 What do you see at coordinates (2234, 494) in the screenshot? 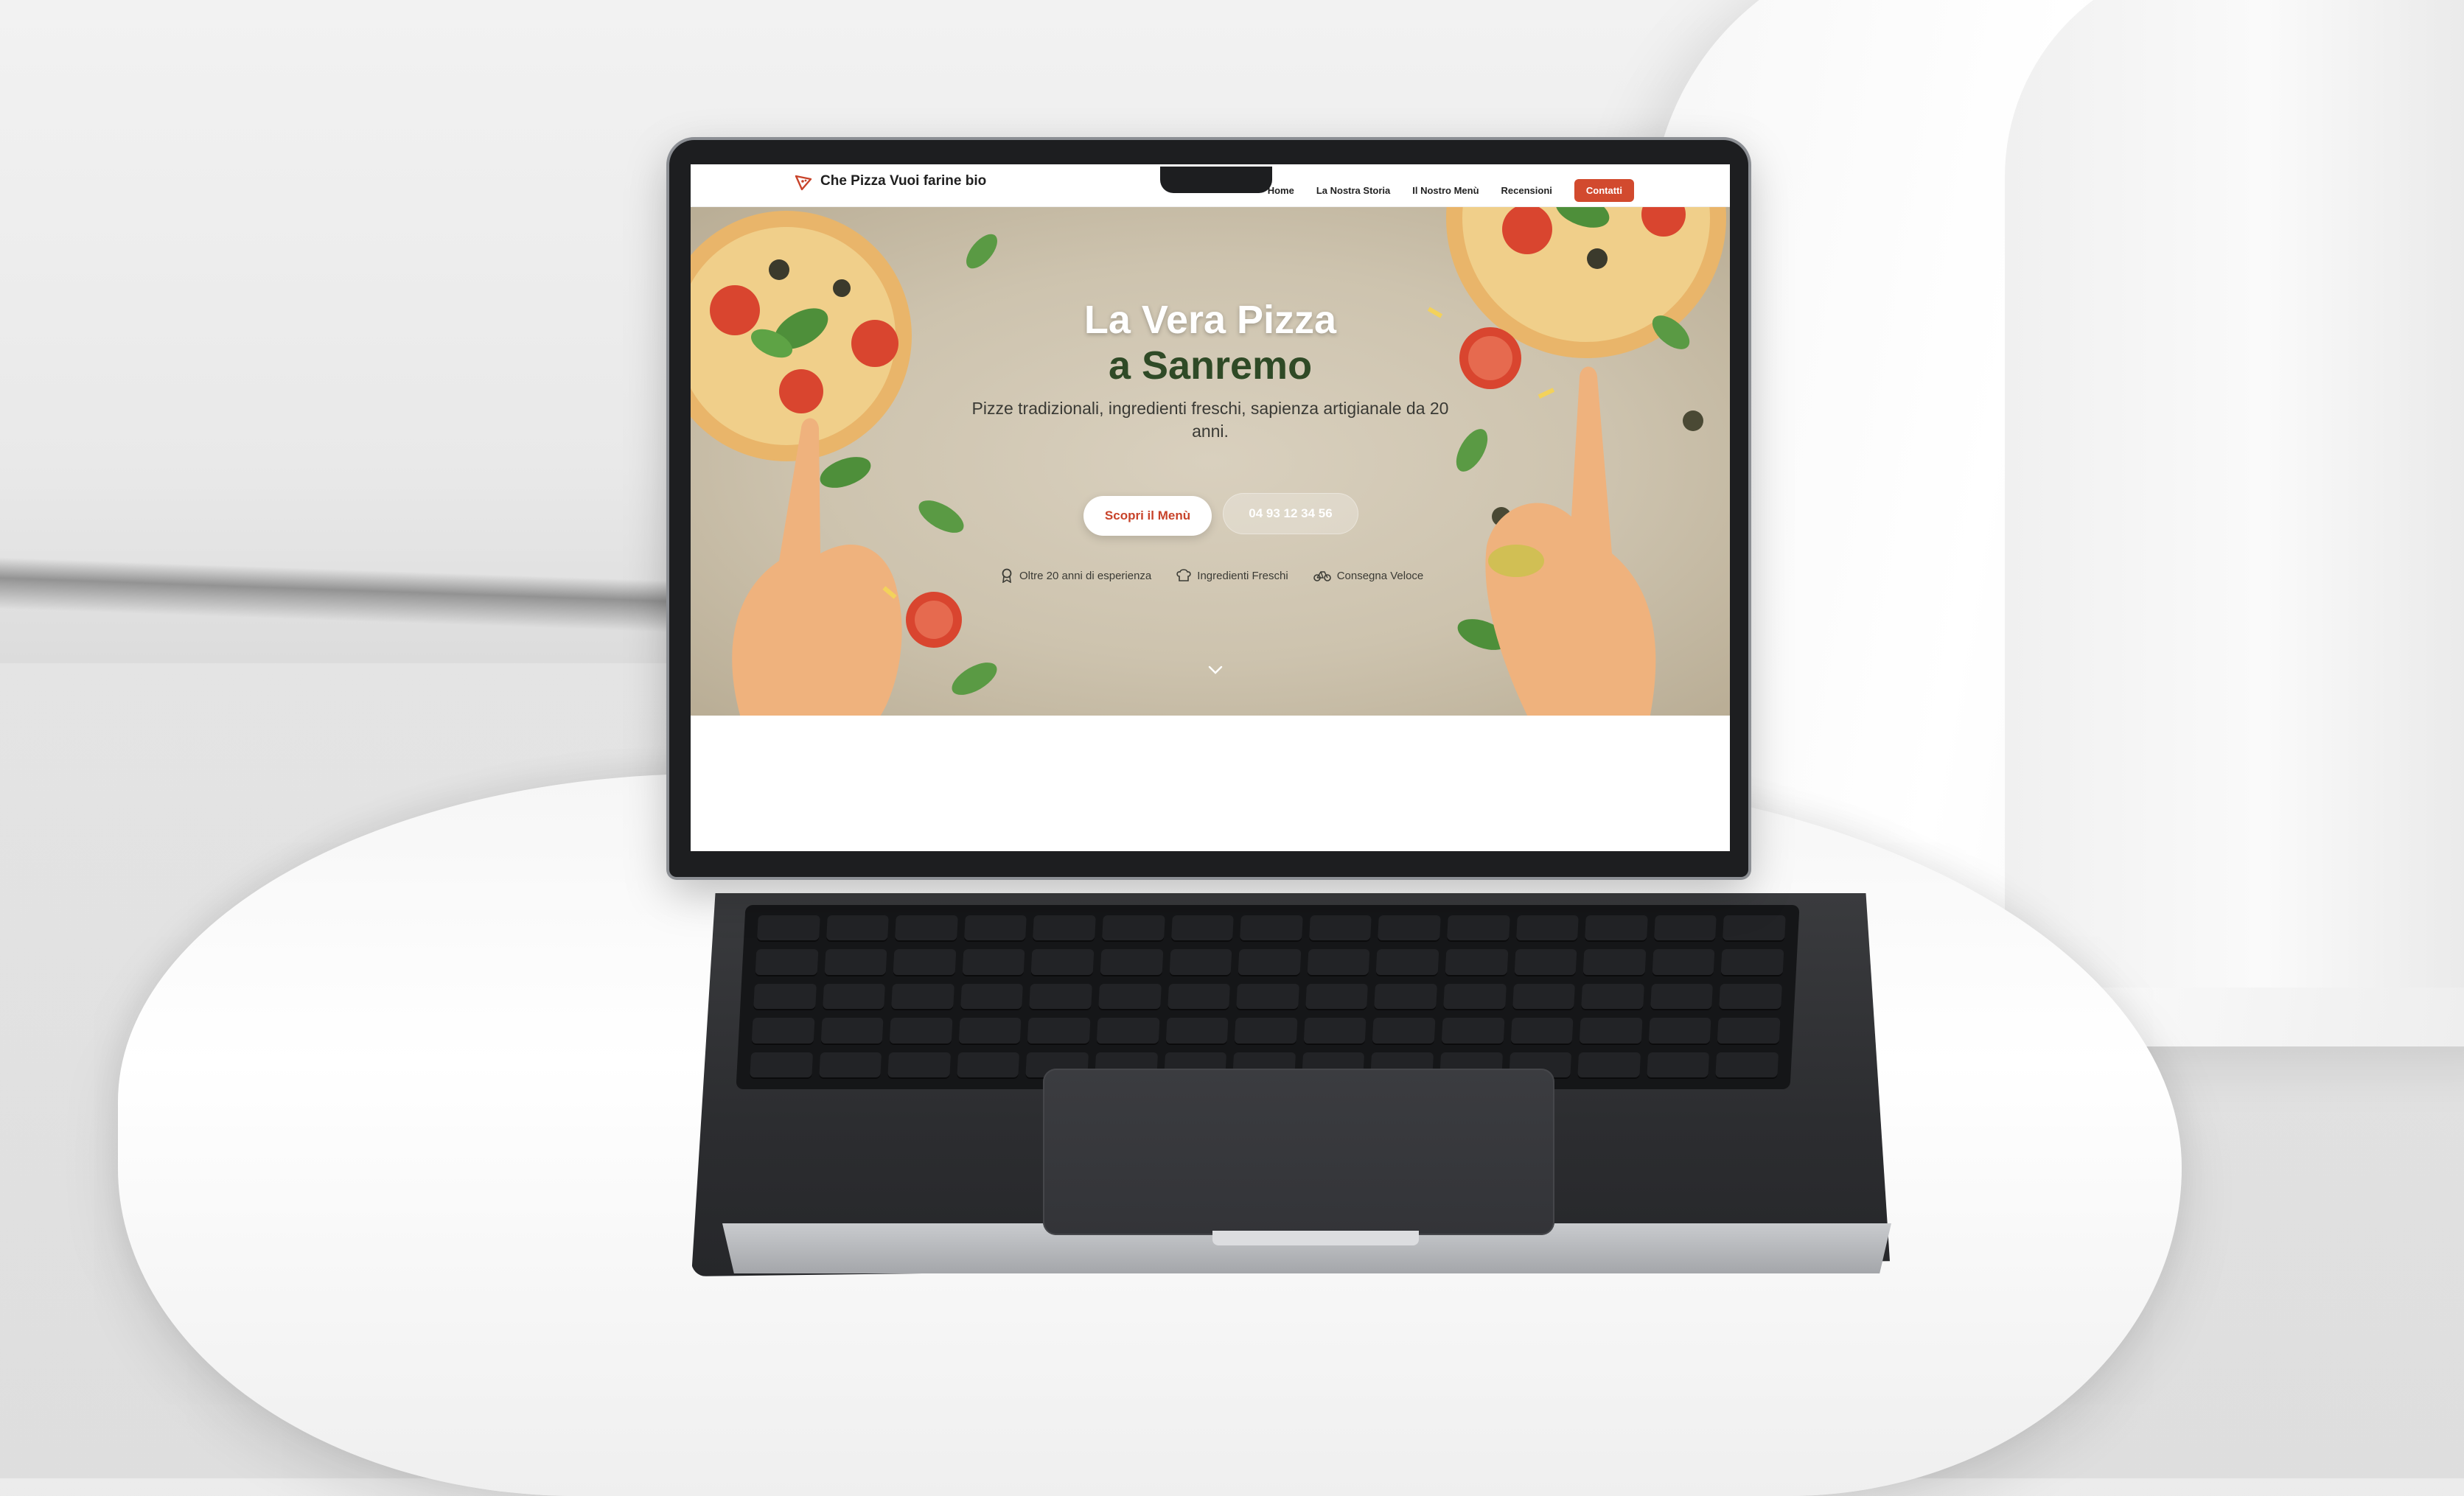
I see `chair-backrest` at bounding box center [2234, 494].